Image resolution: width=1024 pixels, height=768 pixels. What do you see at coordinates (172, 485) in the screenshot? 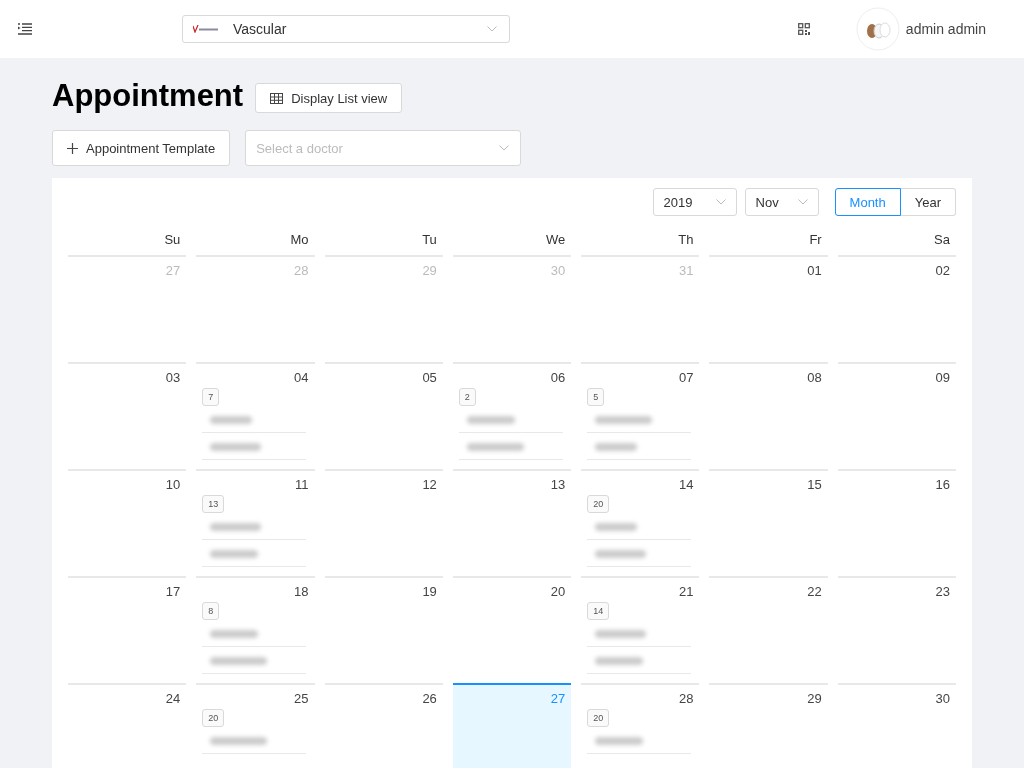
I see `day-number: 10` at bounding box center [172, 485].